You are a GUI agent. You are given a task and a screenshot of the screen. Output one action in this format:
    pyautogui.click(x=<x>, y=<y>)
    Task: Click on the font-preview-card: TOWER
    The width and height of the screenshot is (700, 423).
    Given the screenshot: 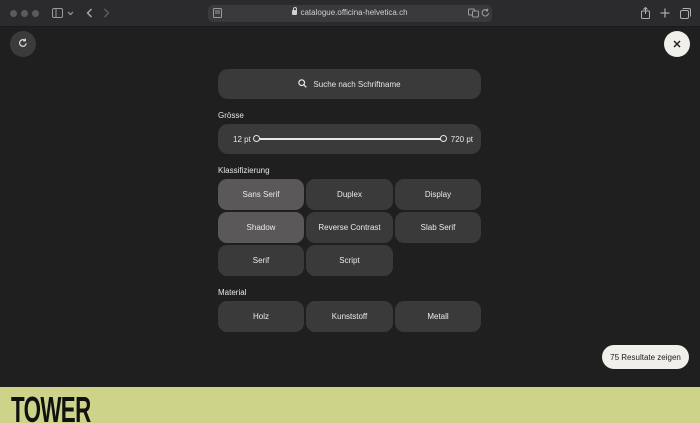 What is the action you would take?
    pyautogui.click(x=350, y=405)
    